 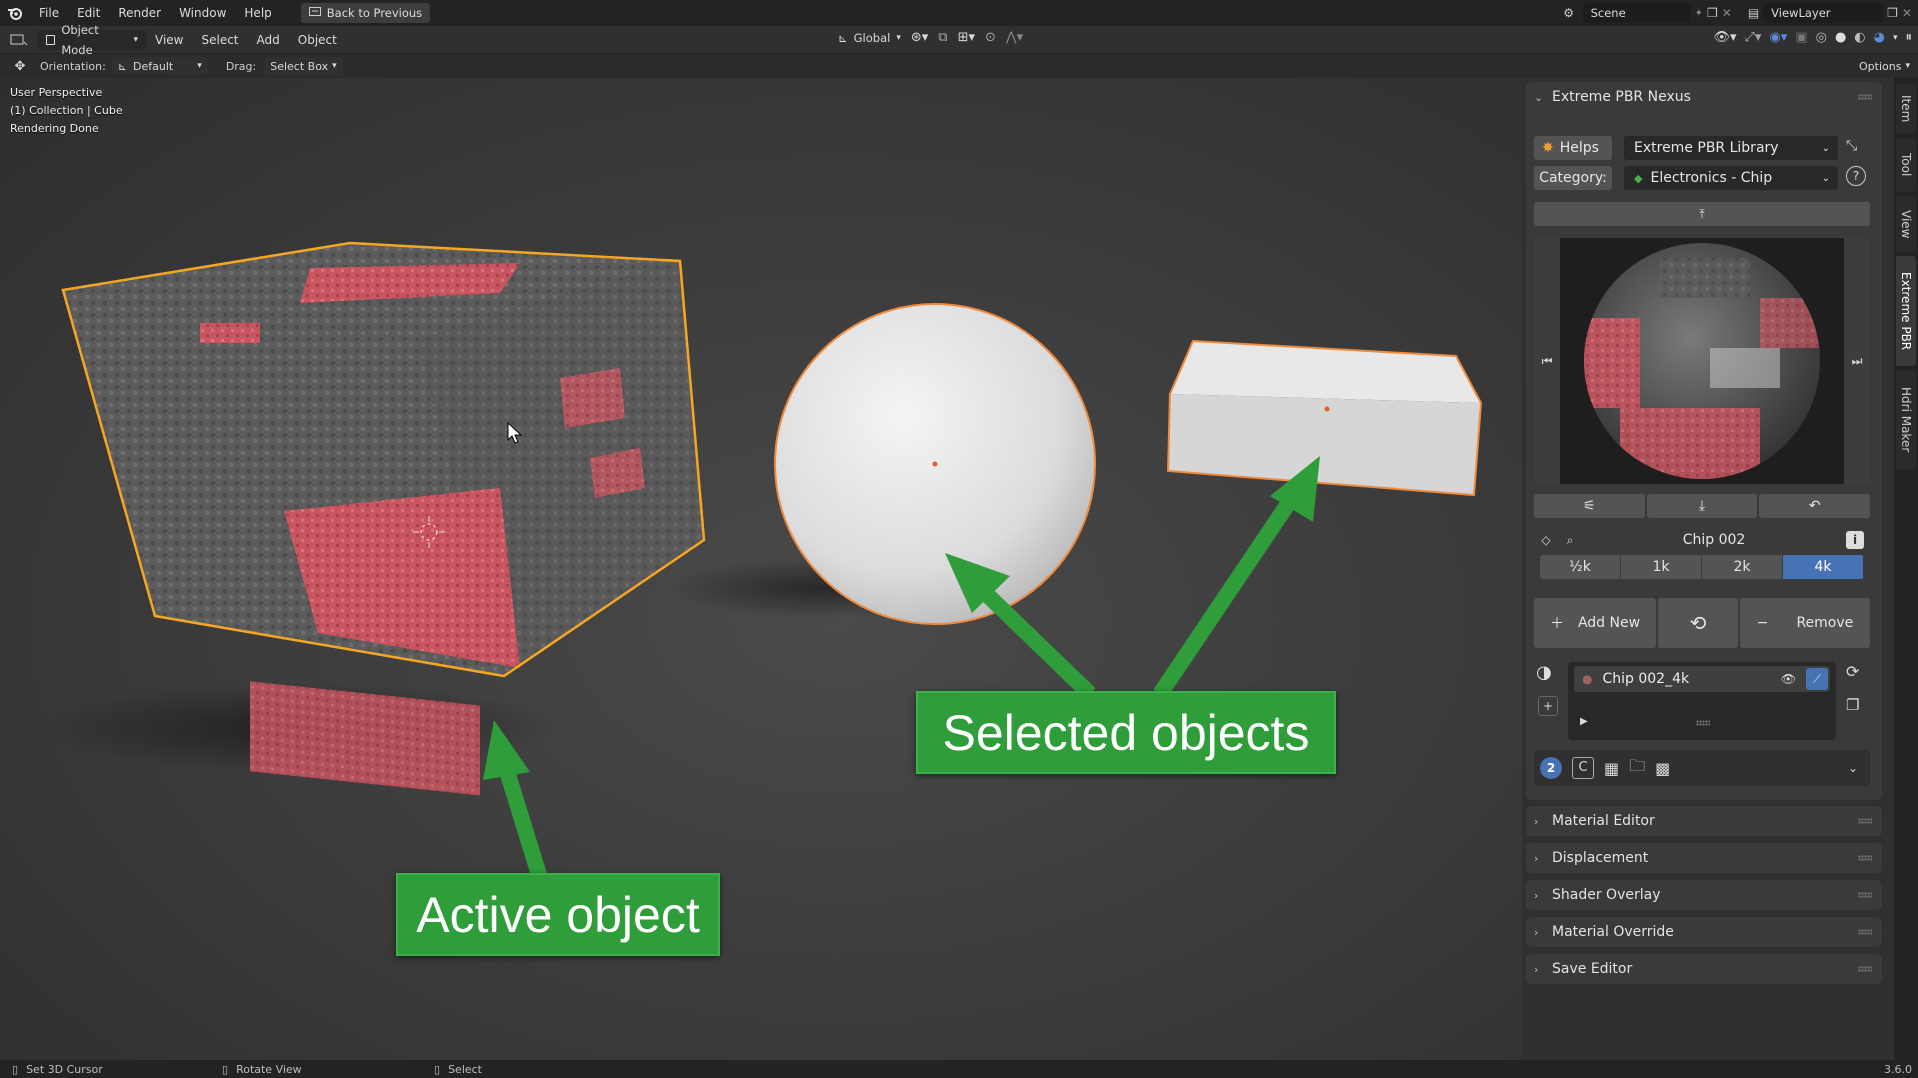 What do you see at coordinates (1547, 361) in the screenshot?
I see `previous-material-button: ⏮` at bounding box center [1547, 361].